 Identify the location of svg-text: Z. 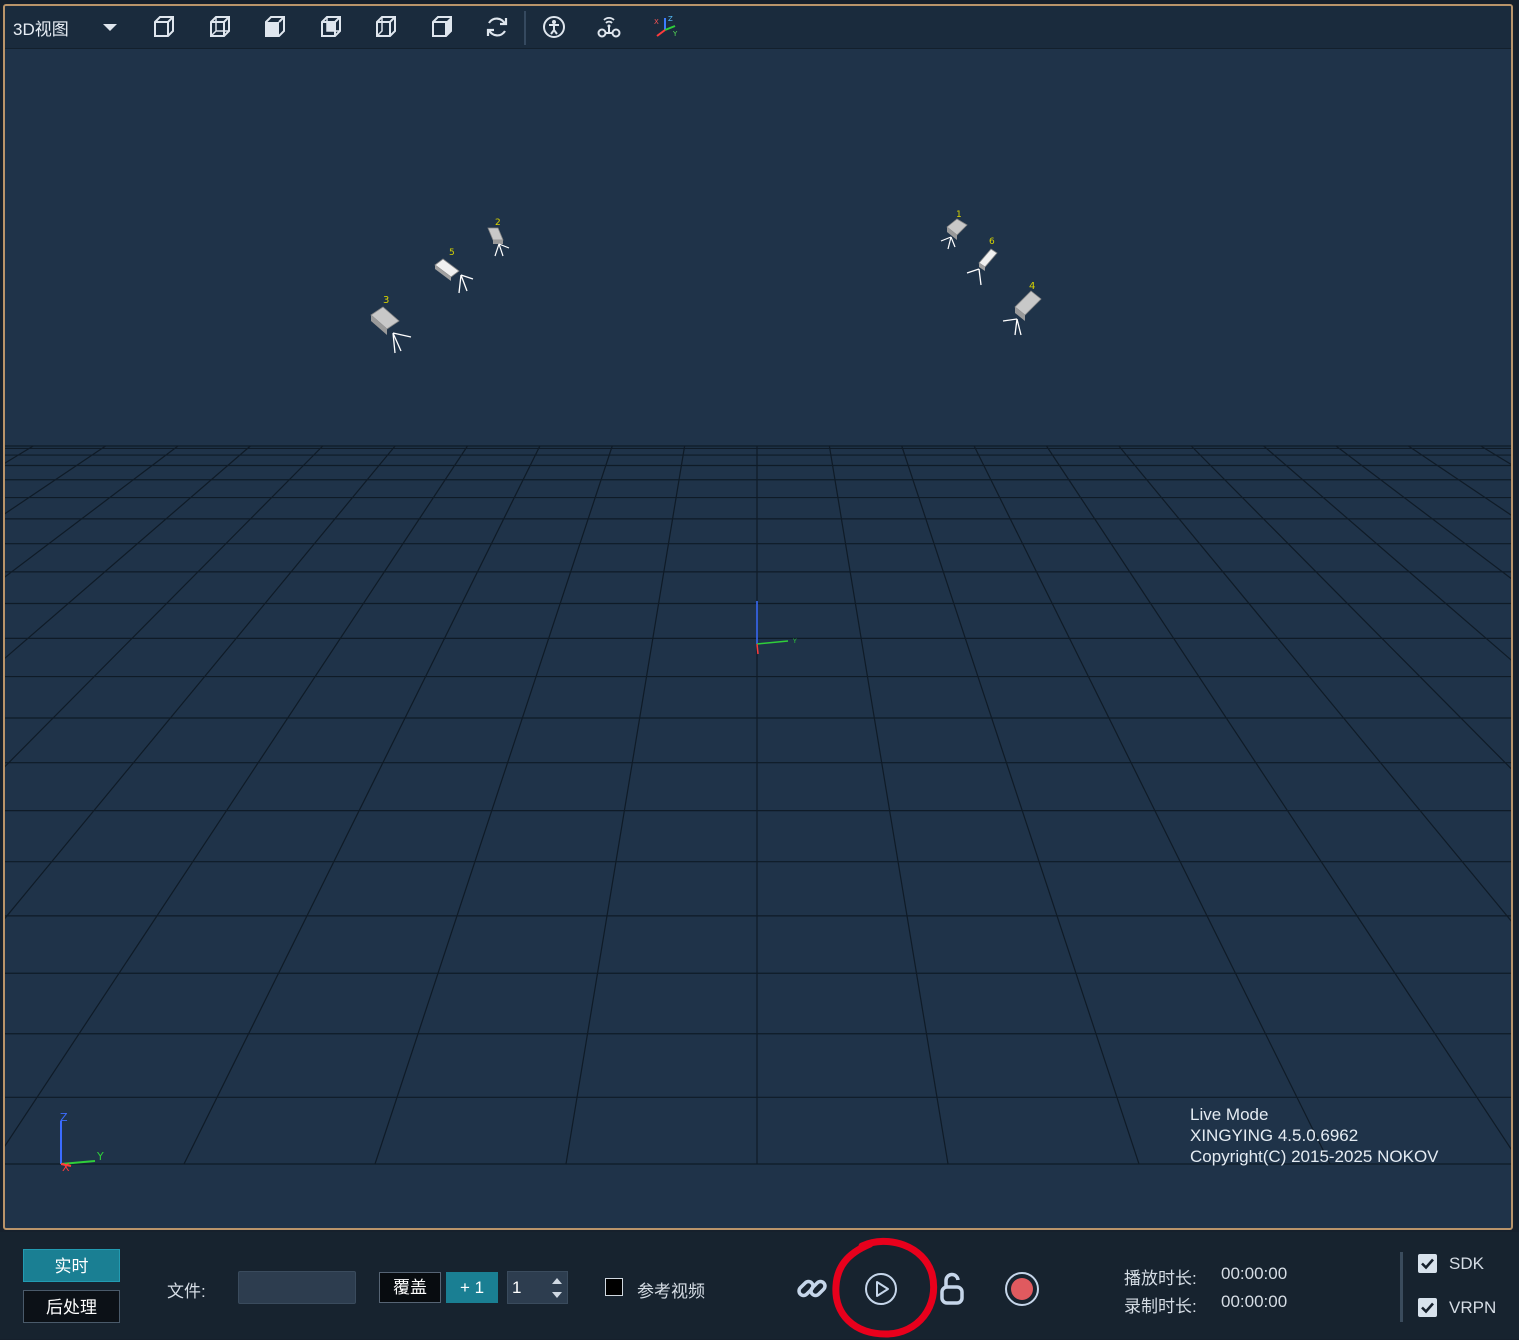
(670, 19).